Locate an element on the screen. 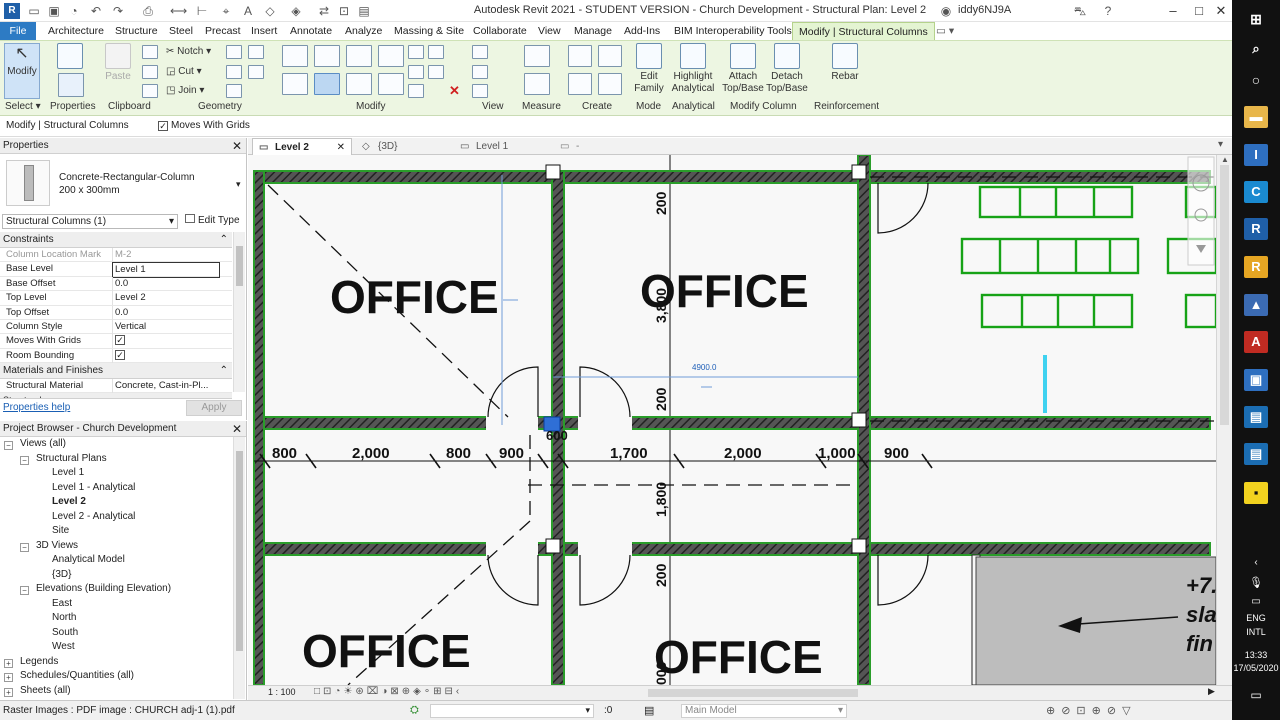 This screenshot has height=720, width=1280. dimension-label: 800 is located at coordinates (458, 453).